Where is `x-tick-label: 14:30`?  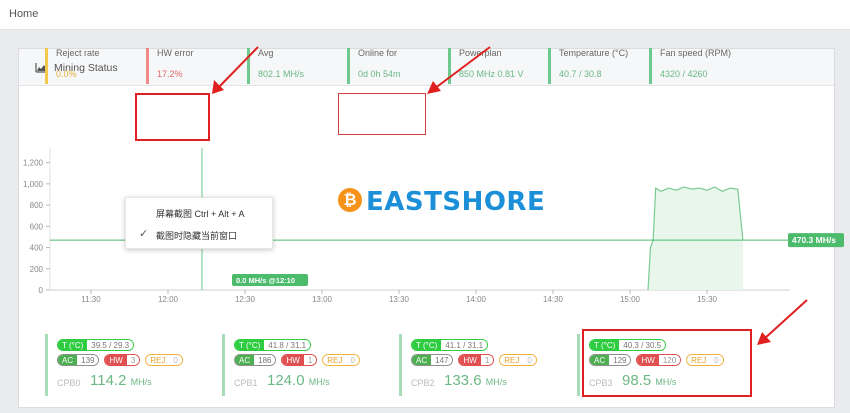
x-tick-label: 14:30 is located at coordinates (553, 299).